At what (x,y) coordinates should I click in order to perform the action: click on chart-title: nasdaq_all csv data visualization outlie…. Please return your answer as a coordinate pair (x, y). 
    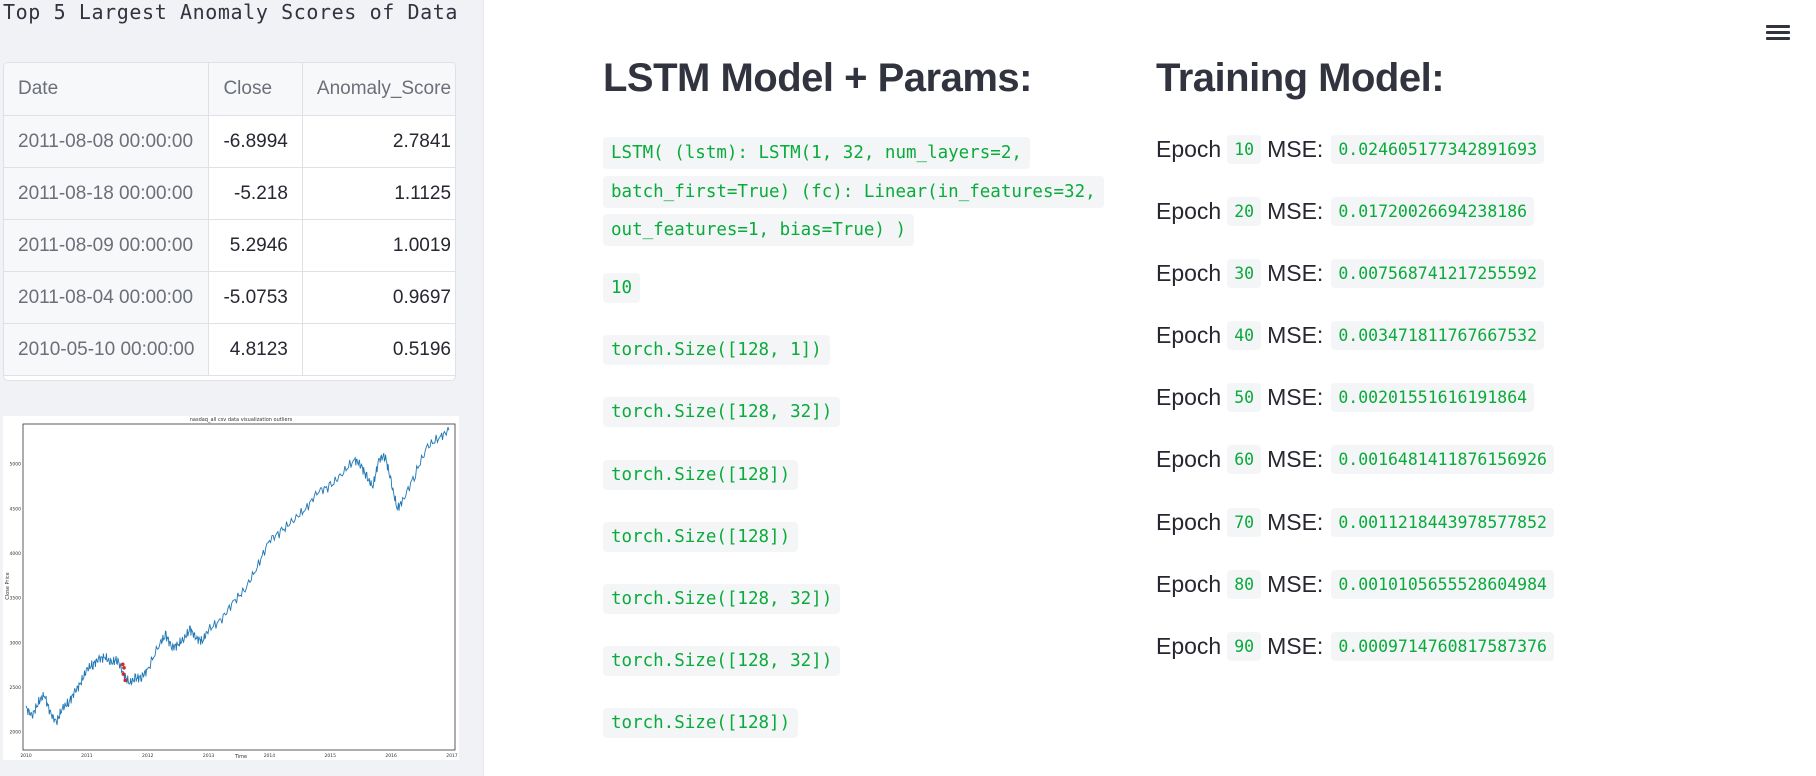
    Looking at the image, I should click on (241, 420).